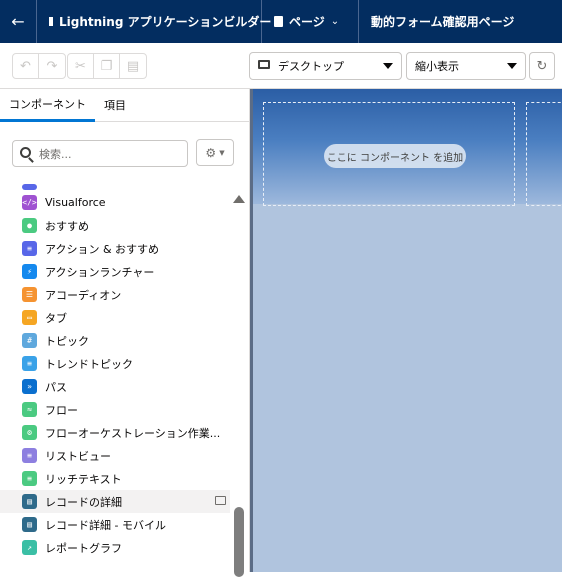 The width and height of the screenshot is (562, 577). Describe the element at coordinates (29, 248) in the screenshot. I see `action-list-icon: ≡` at that location.